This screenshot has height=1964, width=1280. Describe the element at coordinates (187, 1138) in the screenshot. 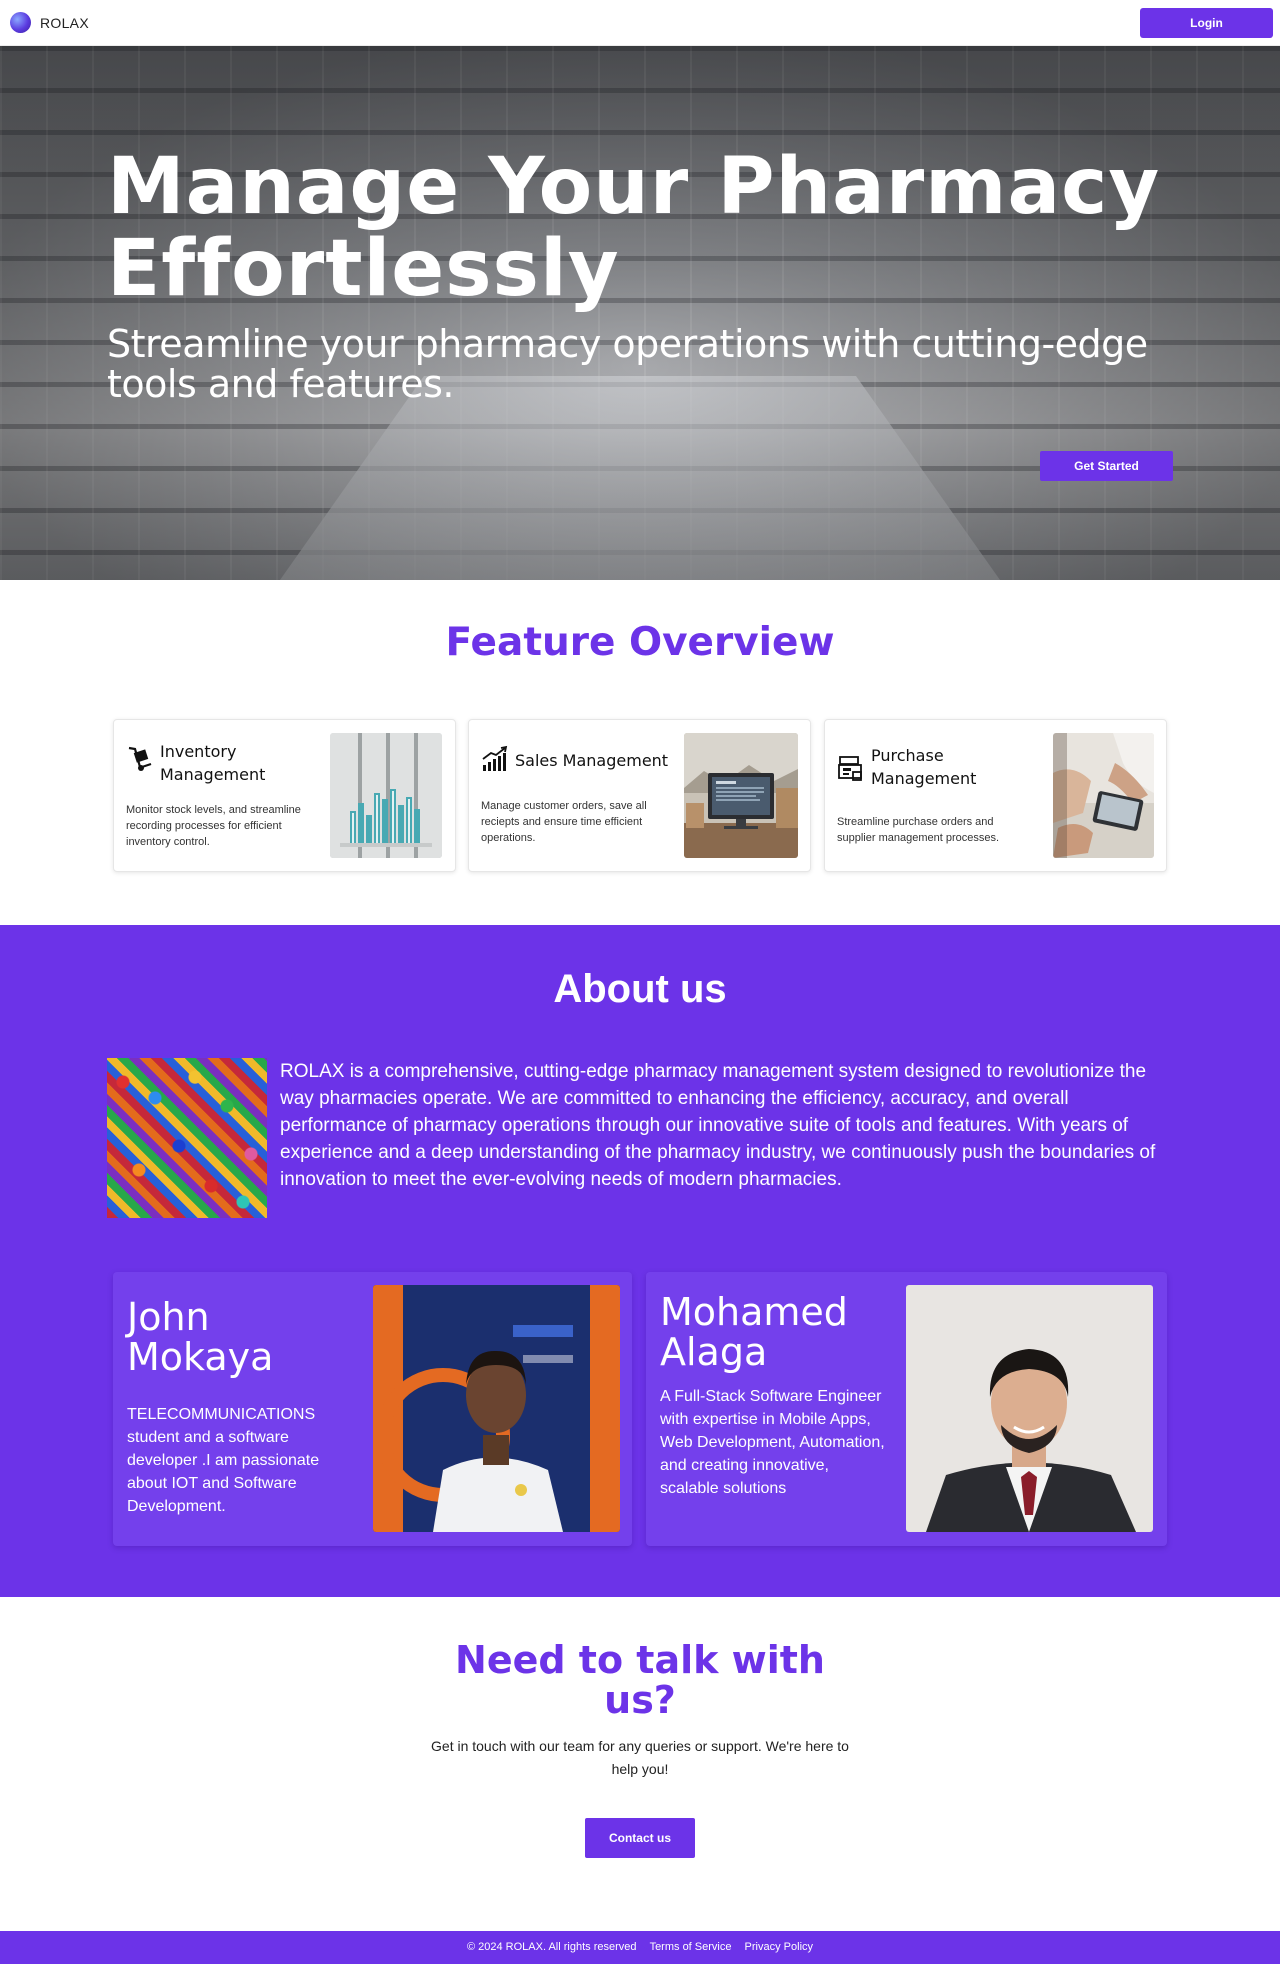

I see `colorful-pills-image` at that location.